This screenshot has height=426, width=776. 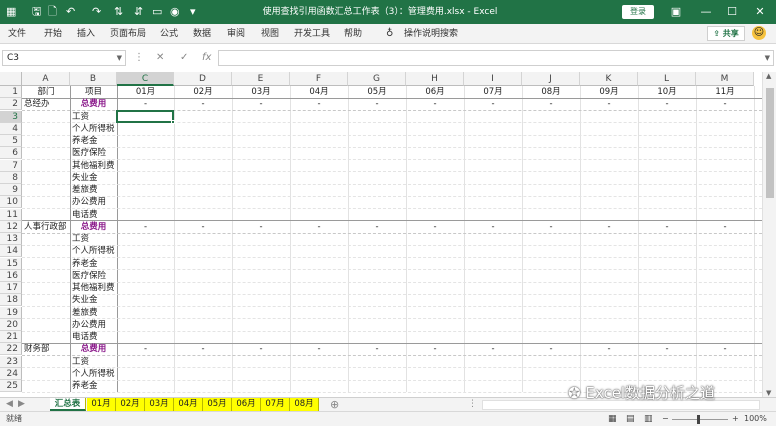 I want to click on row-header-6: 6, so click(x=11, y=153).